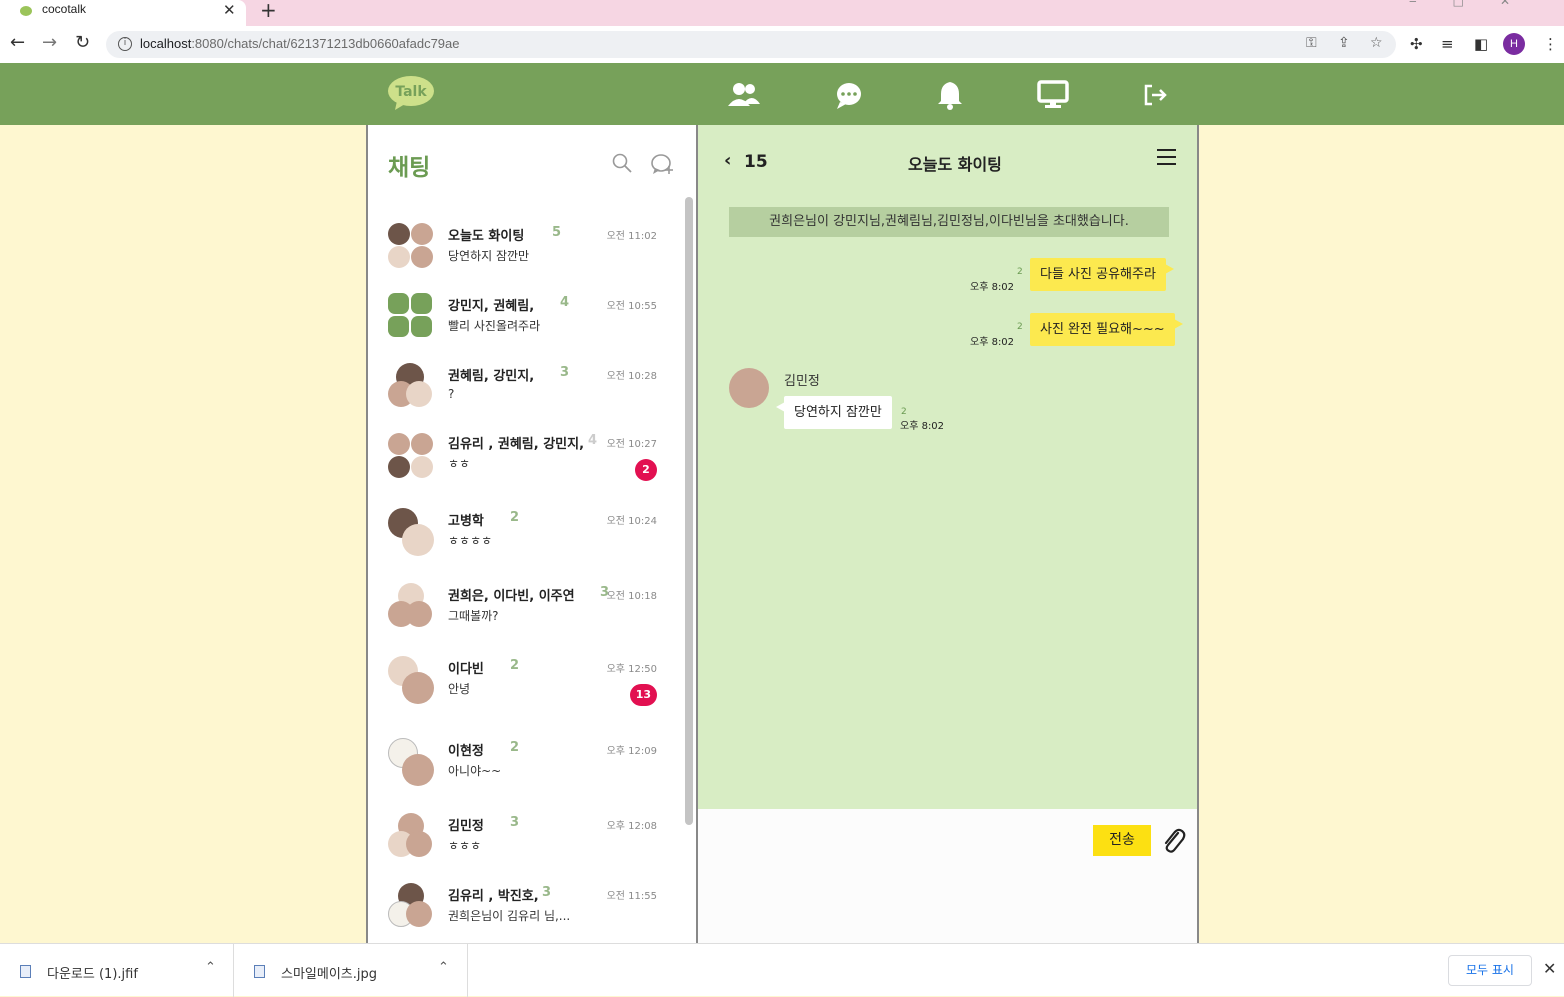 The width and height of the screenshot is (1564, 997). What do you see at coordinates (749, 388) in the screenshot?
I see `avatar` at bounding box center [749, 388].